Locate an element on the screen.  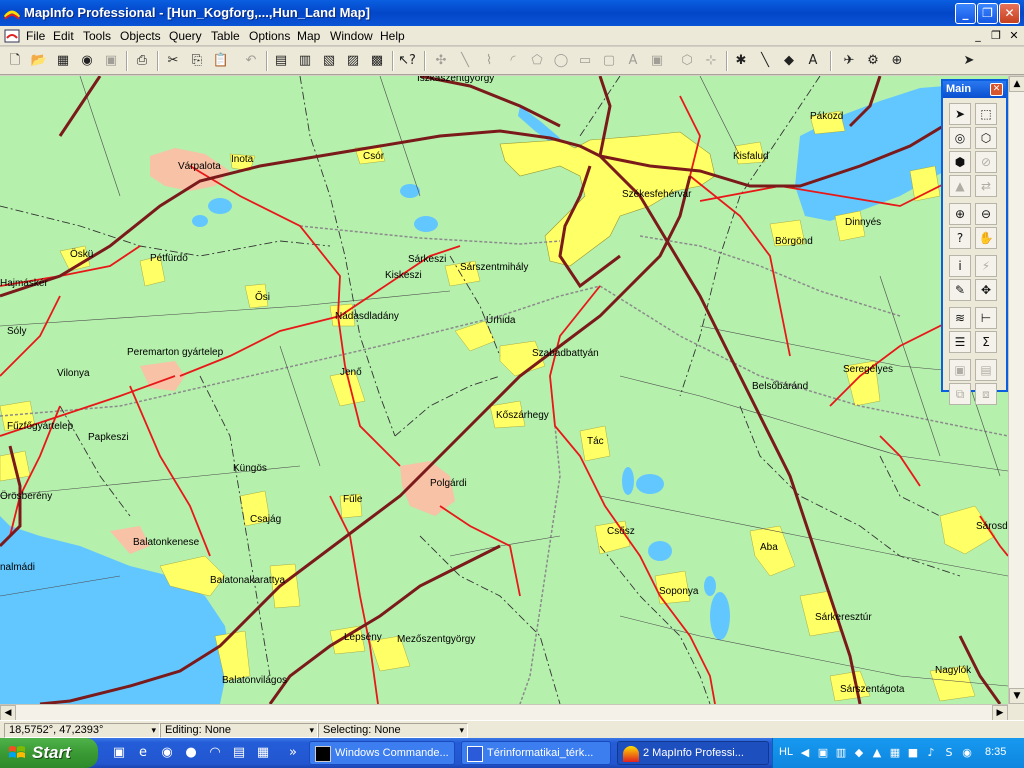
place-label: Mezőszentgyörgy is located at coordinates (436, 639).